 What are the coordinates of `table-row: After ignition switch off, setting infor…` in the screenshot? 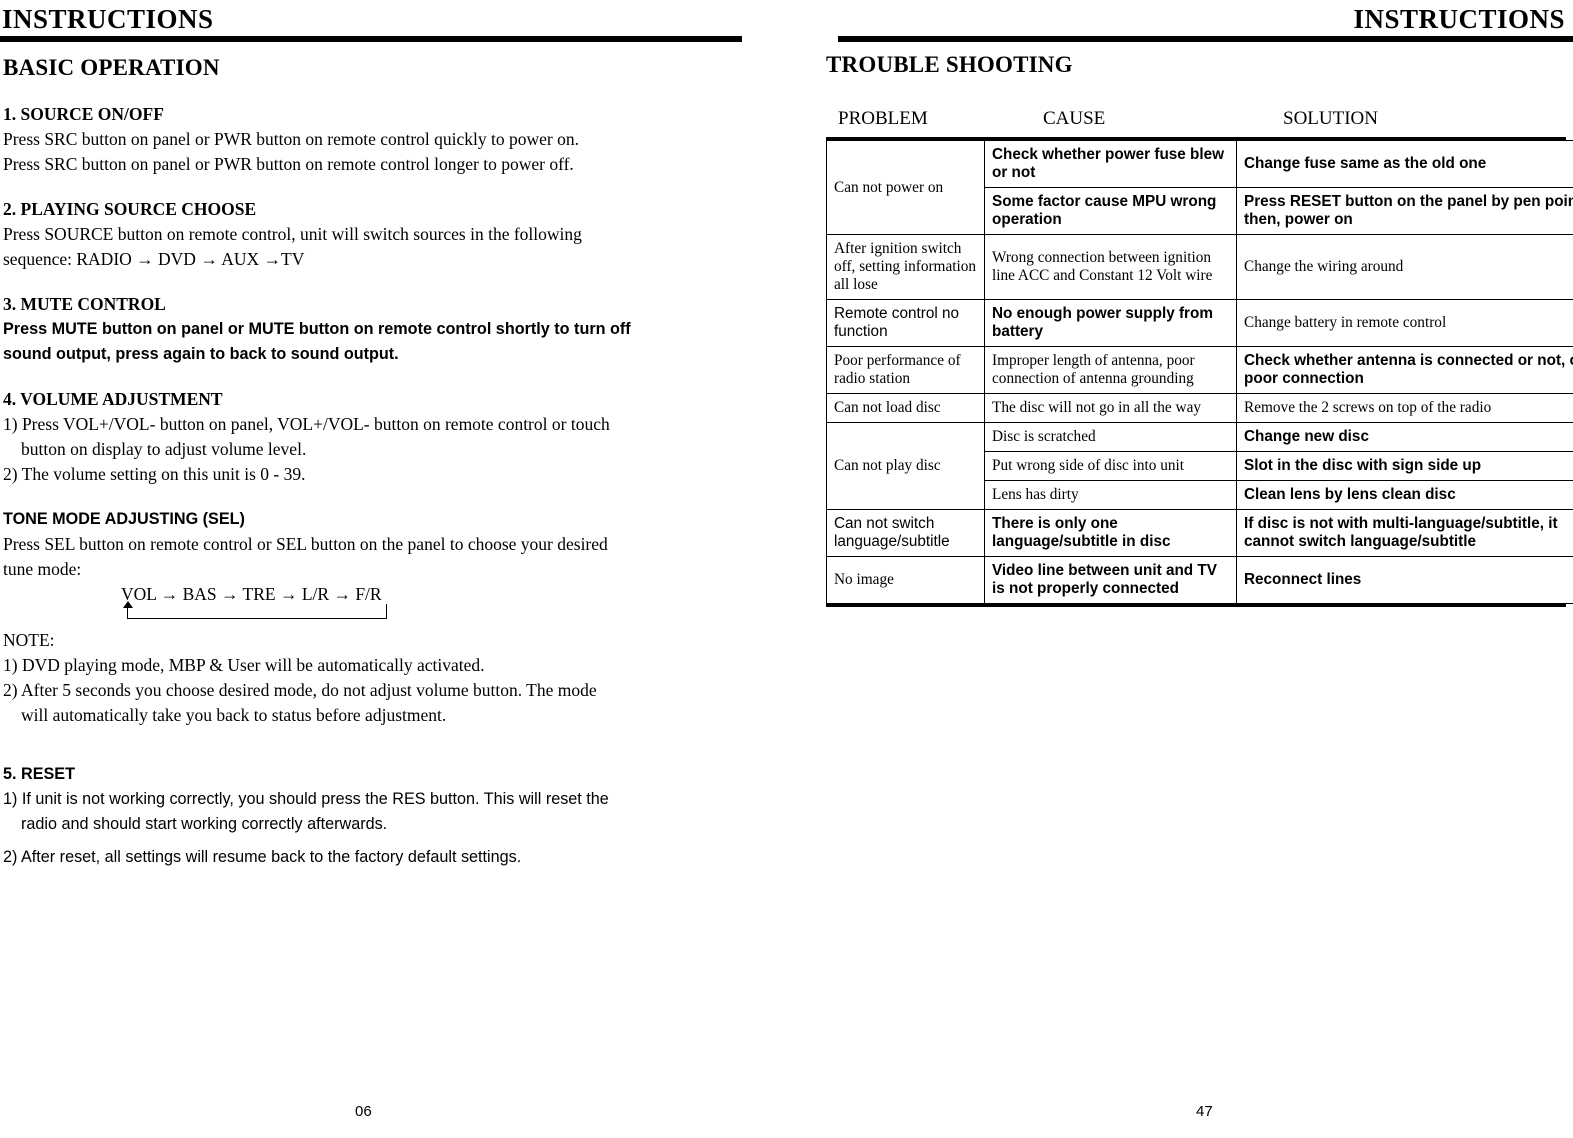 It's located at (1199, 267).